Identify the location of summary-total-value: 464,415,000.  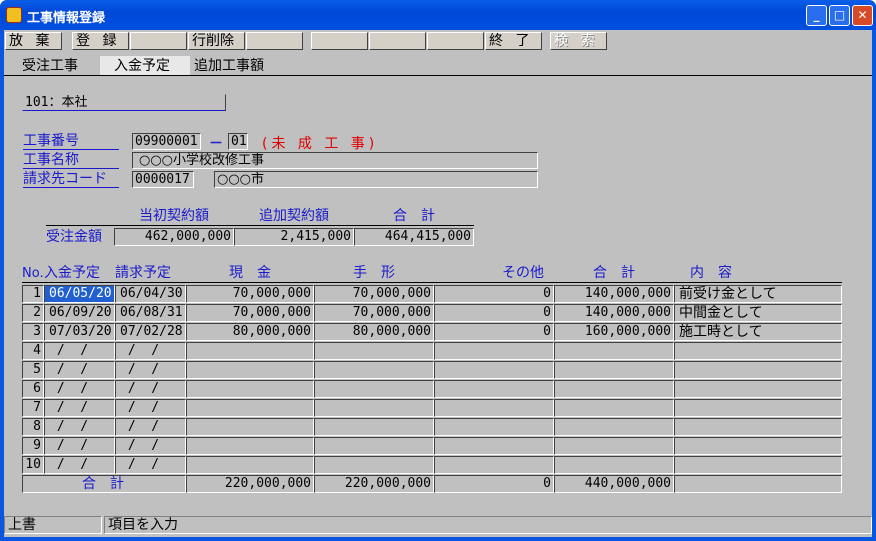
(414, 237).